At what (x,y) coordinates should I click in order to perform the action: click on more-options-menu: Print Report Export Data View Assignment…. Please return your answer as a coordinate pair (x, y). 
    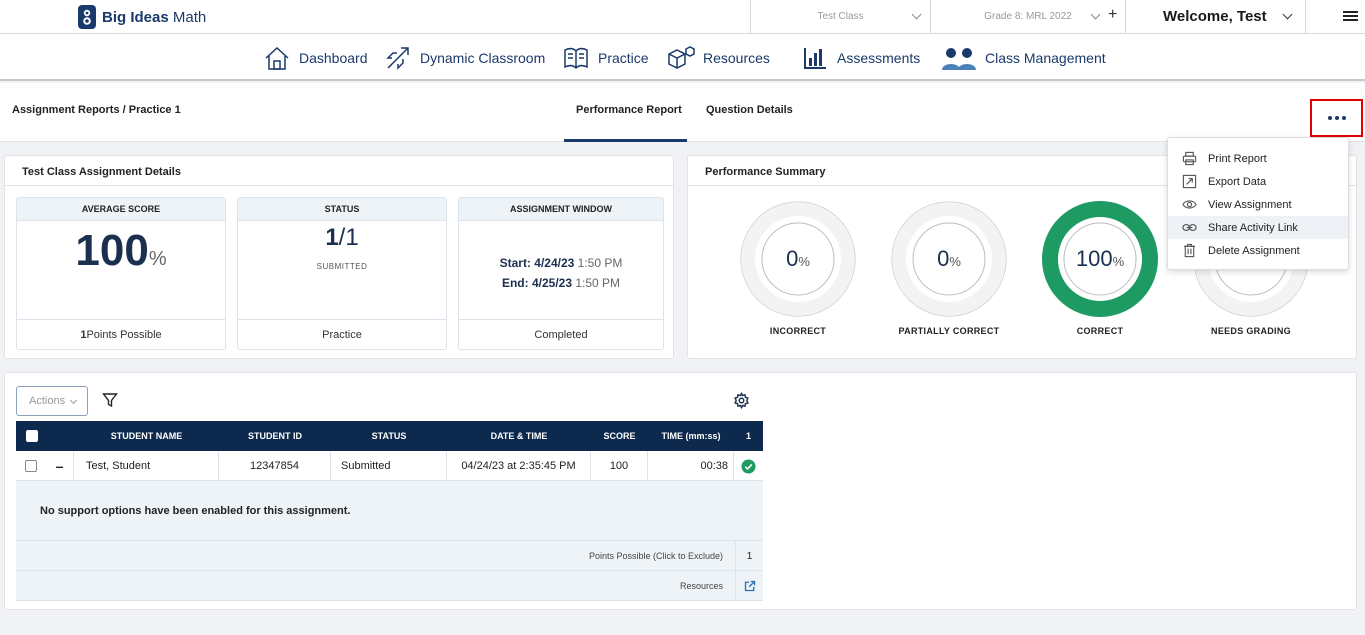
    Looking at the image, I should click on (1258, 203).